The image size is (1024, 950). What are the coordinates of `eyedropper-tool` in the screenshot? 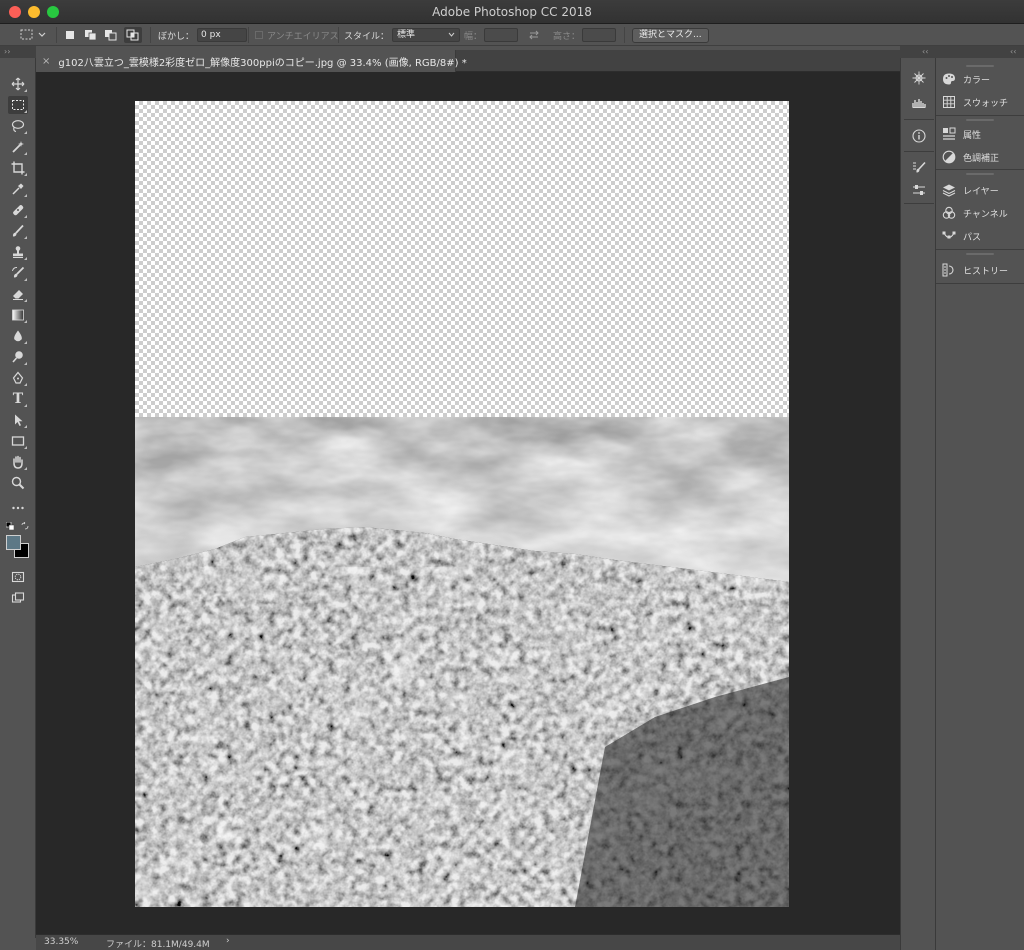 It's located at (18, 189).